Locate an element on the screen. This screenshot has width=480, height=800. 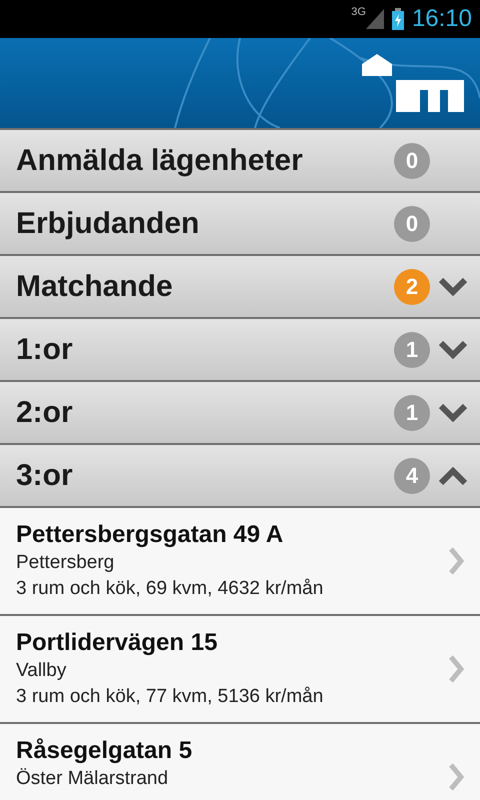
category-title: Matchande is located at coordinates (95, 287).